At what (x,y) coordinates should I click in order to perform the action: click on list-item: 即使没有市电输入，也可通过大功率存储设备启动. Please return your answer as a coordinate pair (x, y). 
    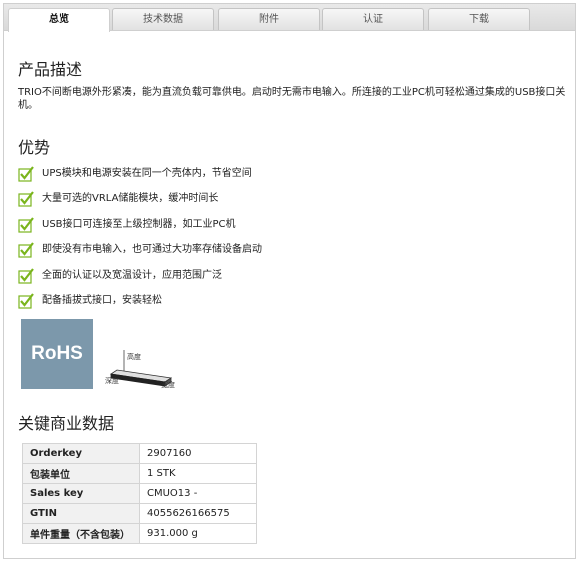
    Looking at the image, I should click on (140, 252).